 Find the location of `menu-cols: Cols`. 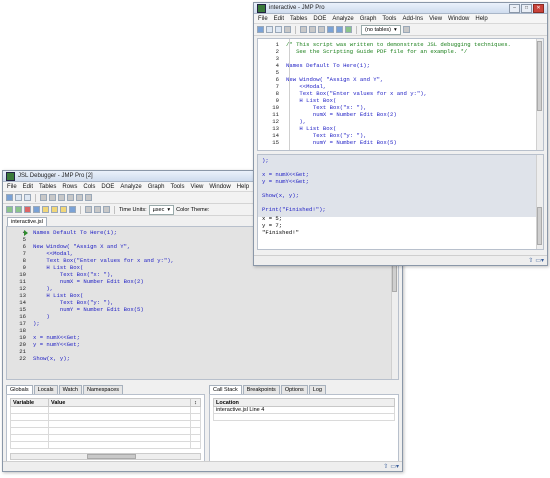

menu-cols: Cols is located at coordinates (89, 187).